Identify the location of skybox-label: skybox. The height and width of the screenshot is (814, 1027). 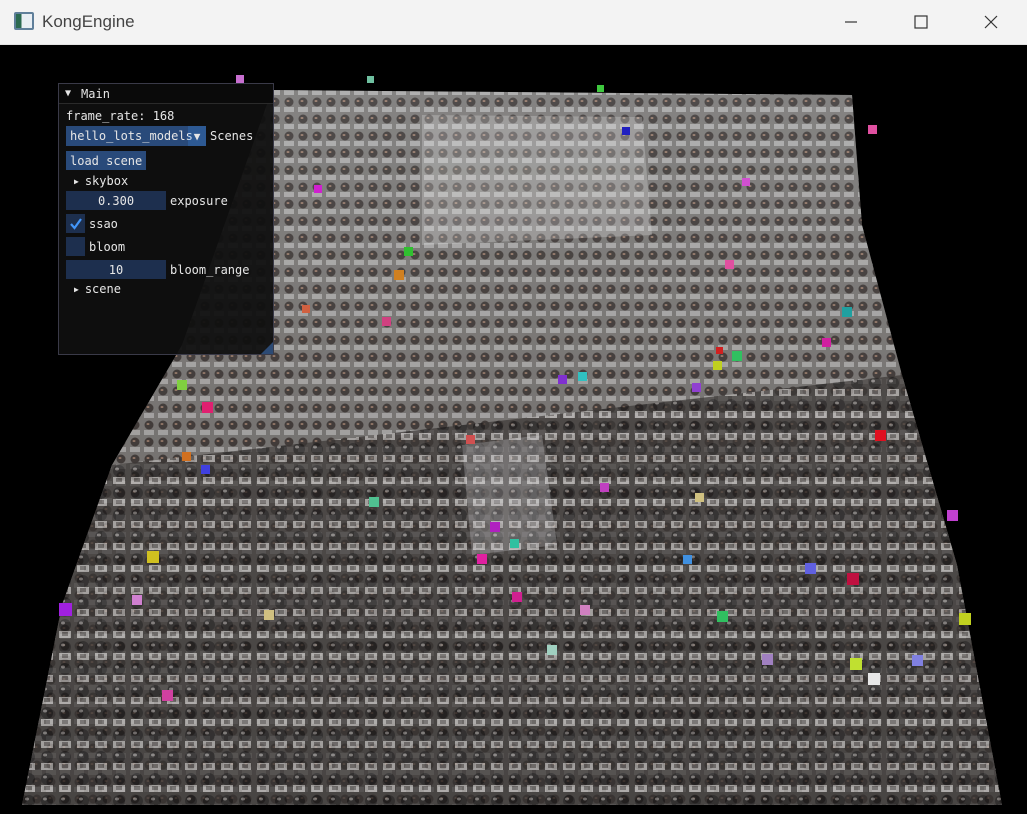
(106, 181).